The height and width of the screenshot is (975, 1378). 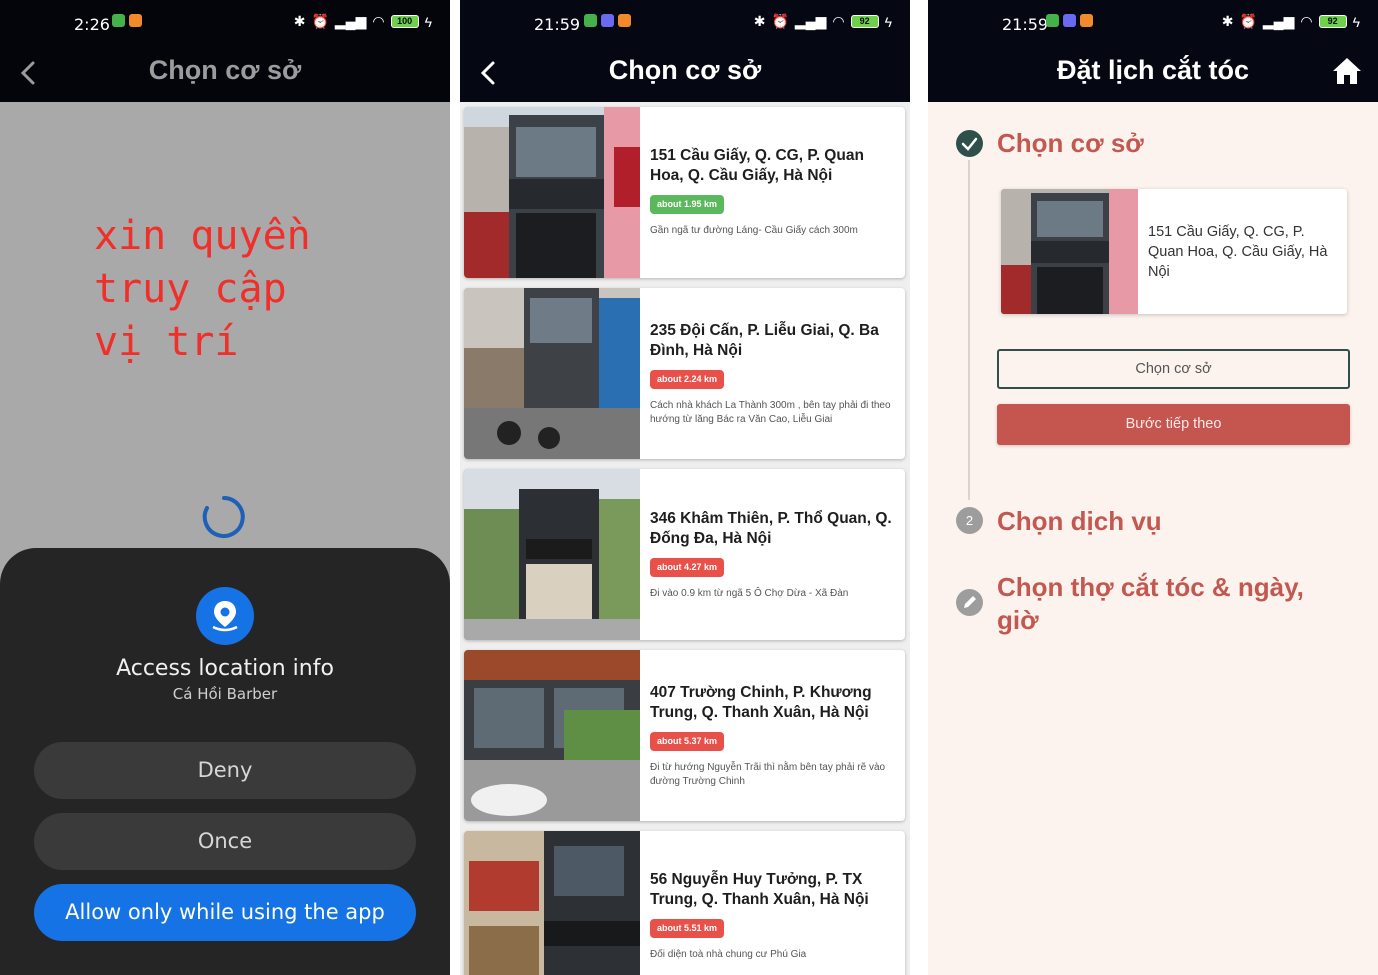 I want to click on distance-badge: about 4.27 km, so click(x=687, y=567).